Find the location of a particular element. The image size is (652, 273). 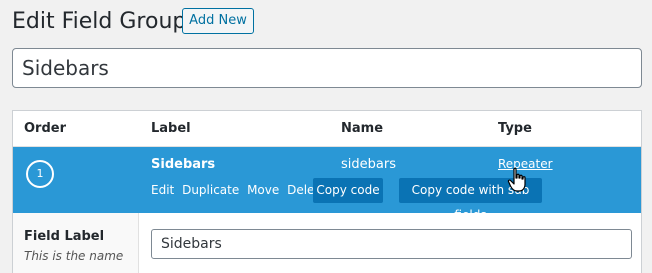

column-header-type: Type is located at coordinates (515, 128).